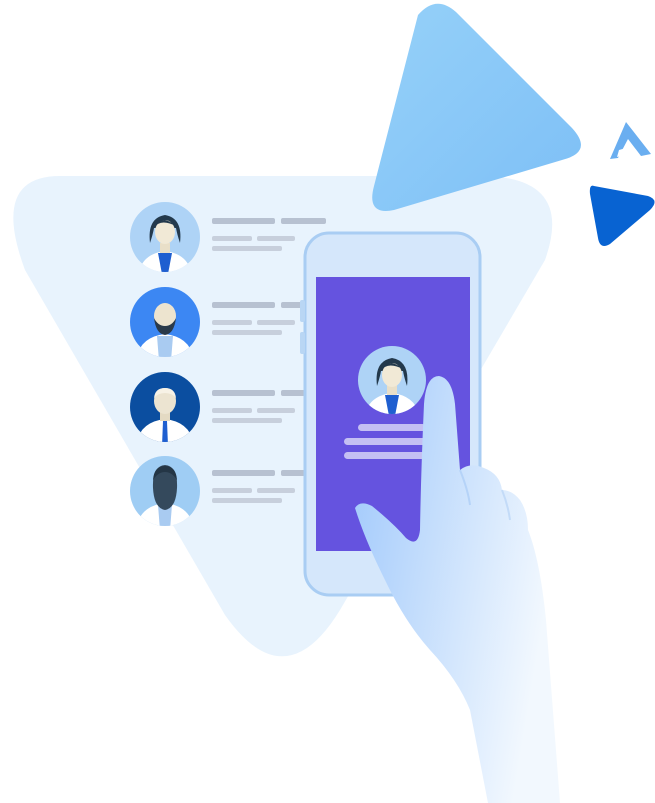  Describe the element at coordinates (476, 107) in the screenshot. I see `decorative-triangle-top` at that location.